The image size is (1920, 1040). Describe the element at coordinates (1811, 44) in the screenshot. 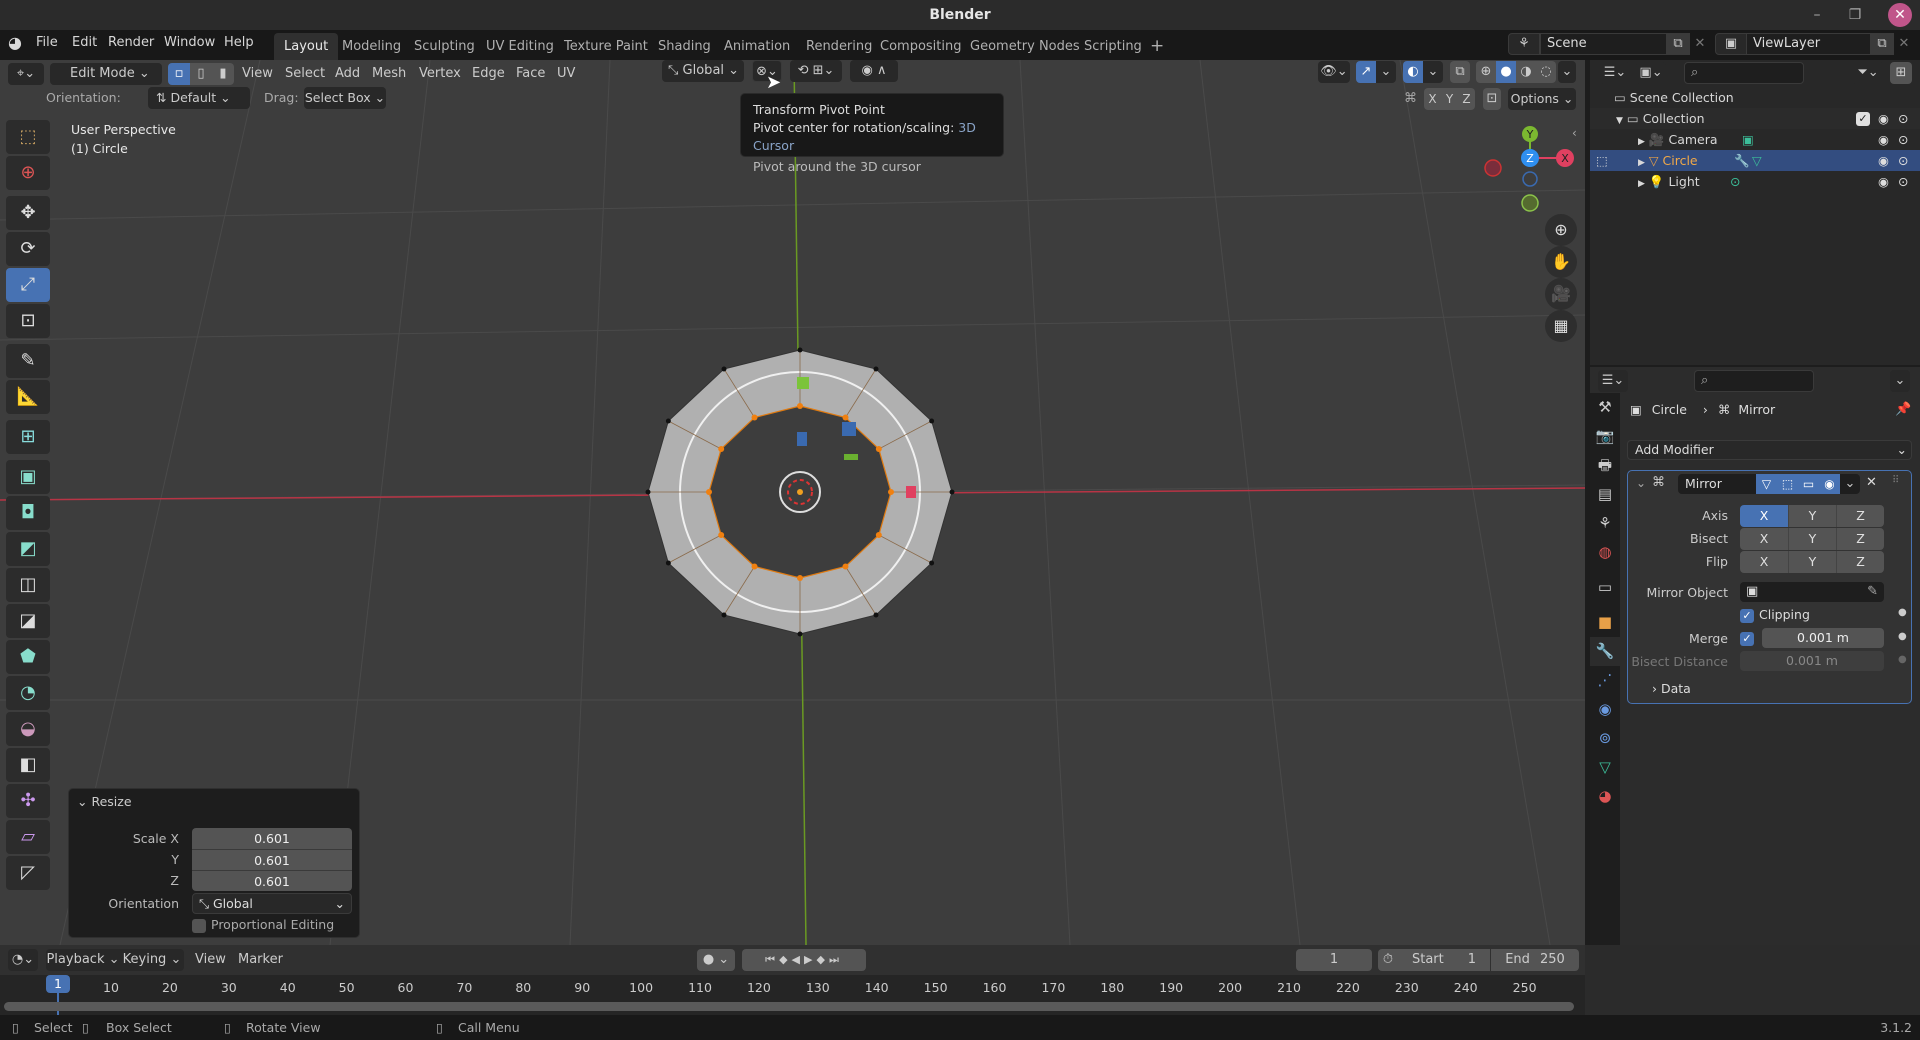

I see `view-layer-field: ViewLayer` at that location.